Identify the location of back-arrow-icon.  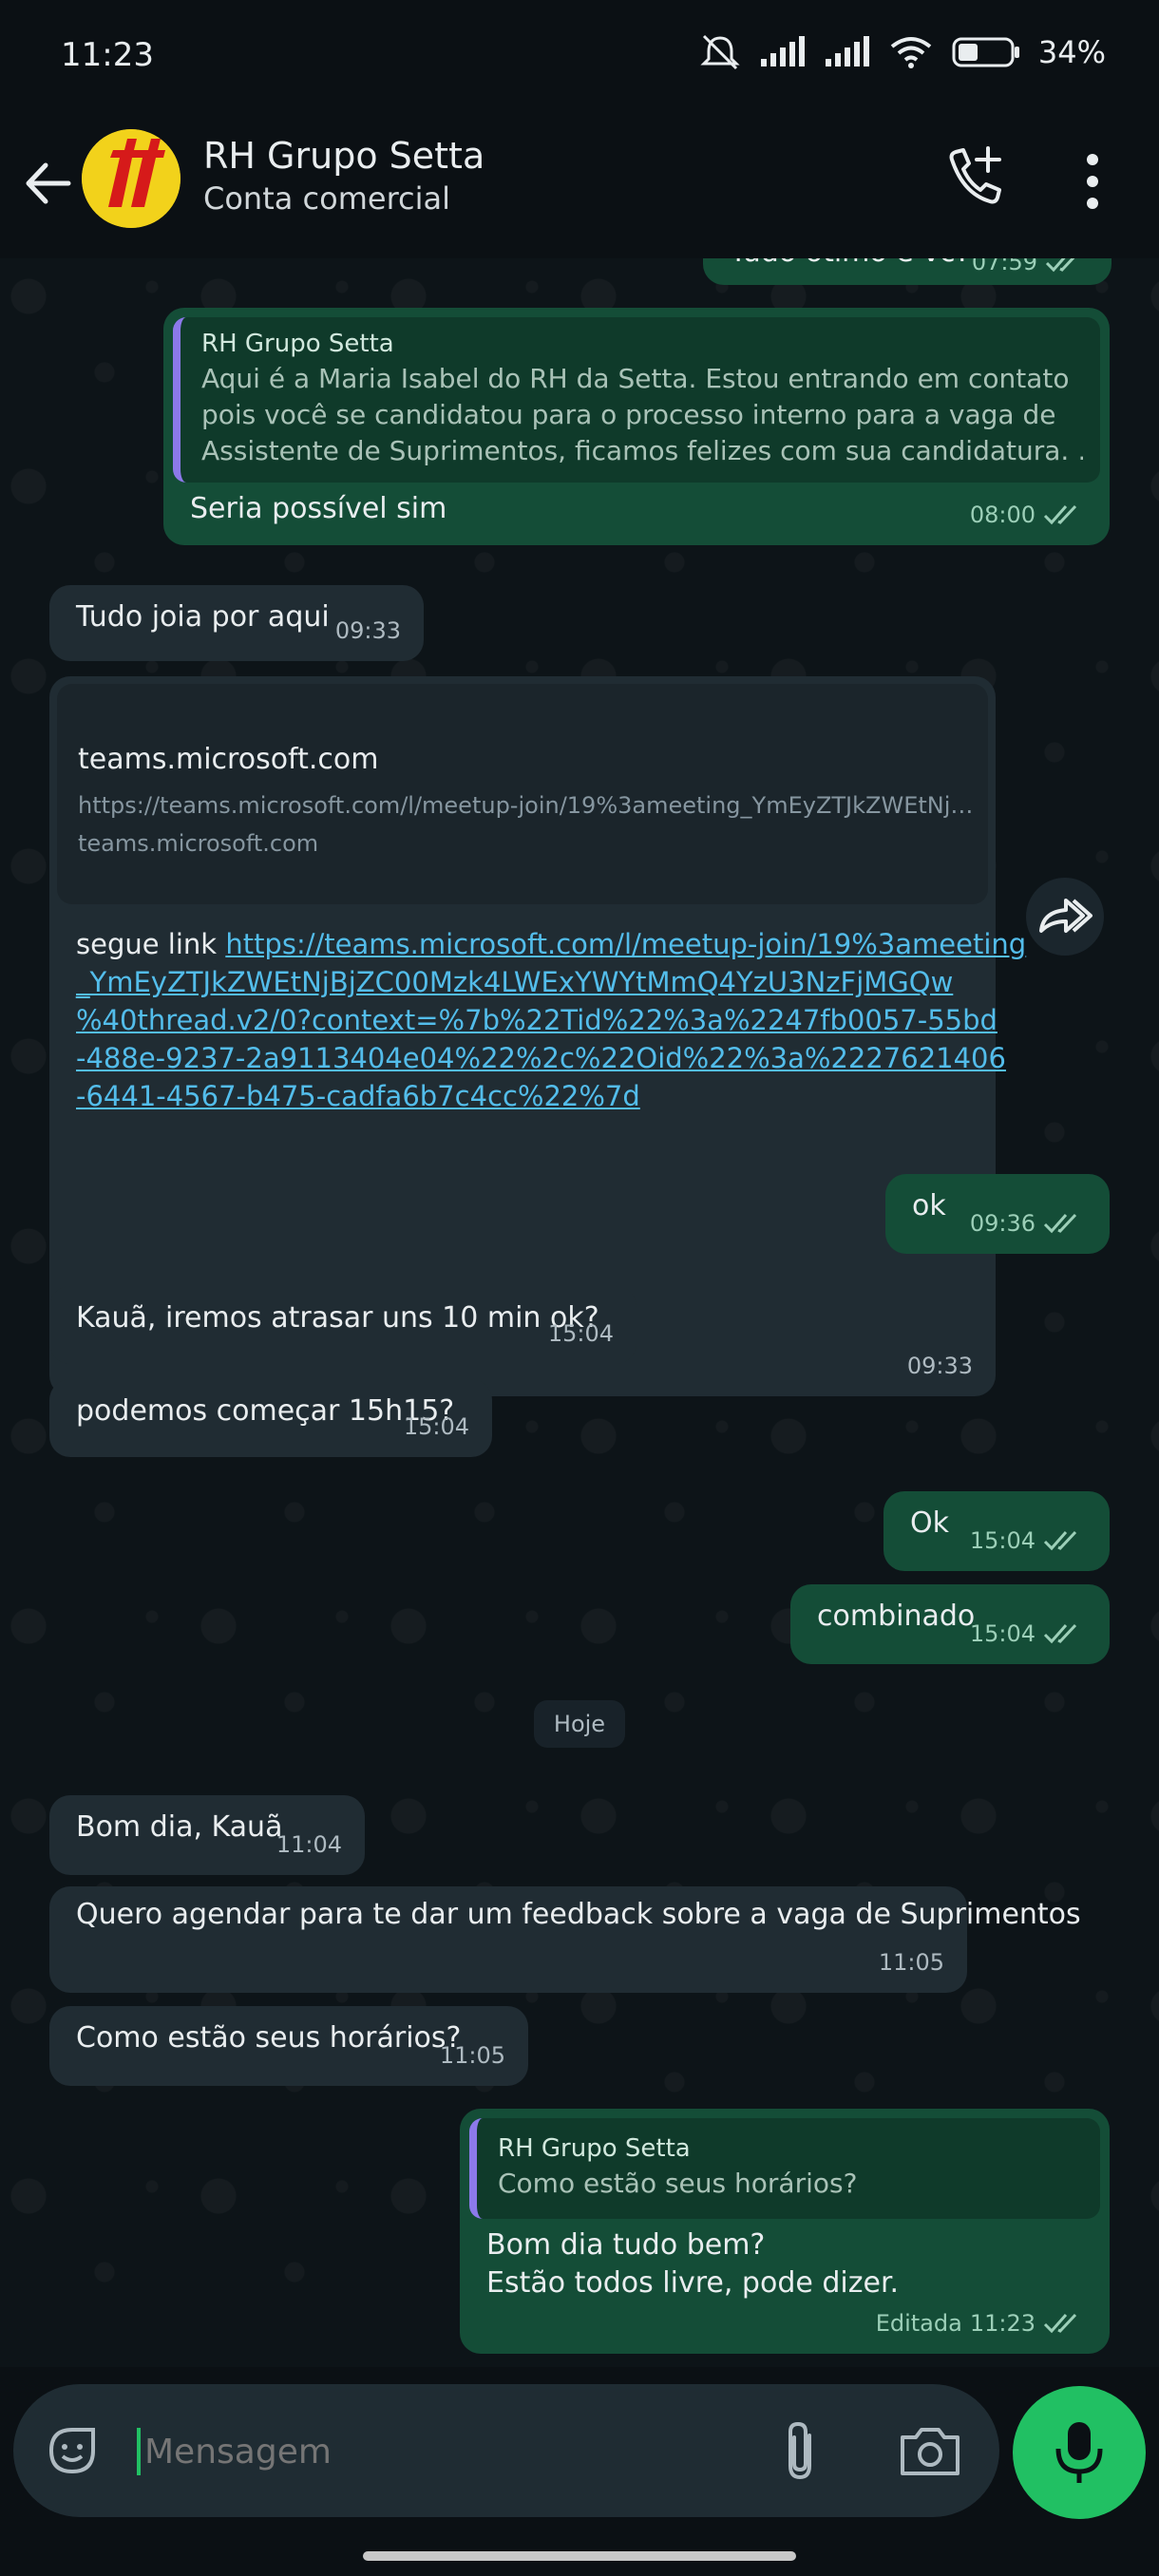
(47, 183).